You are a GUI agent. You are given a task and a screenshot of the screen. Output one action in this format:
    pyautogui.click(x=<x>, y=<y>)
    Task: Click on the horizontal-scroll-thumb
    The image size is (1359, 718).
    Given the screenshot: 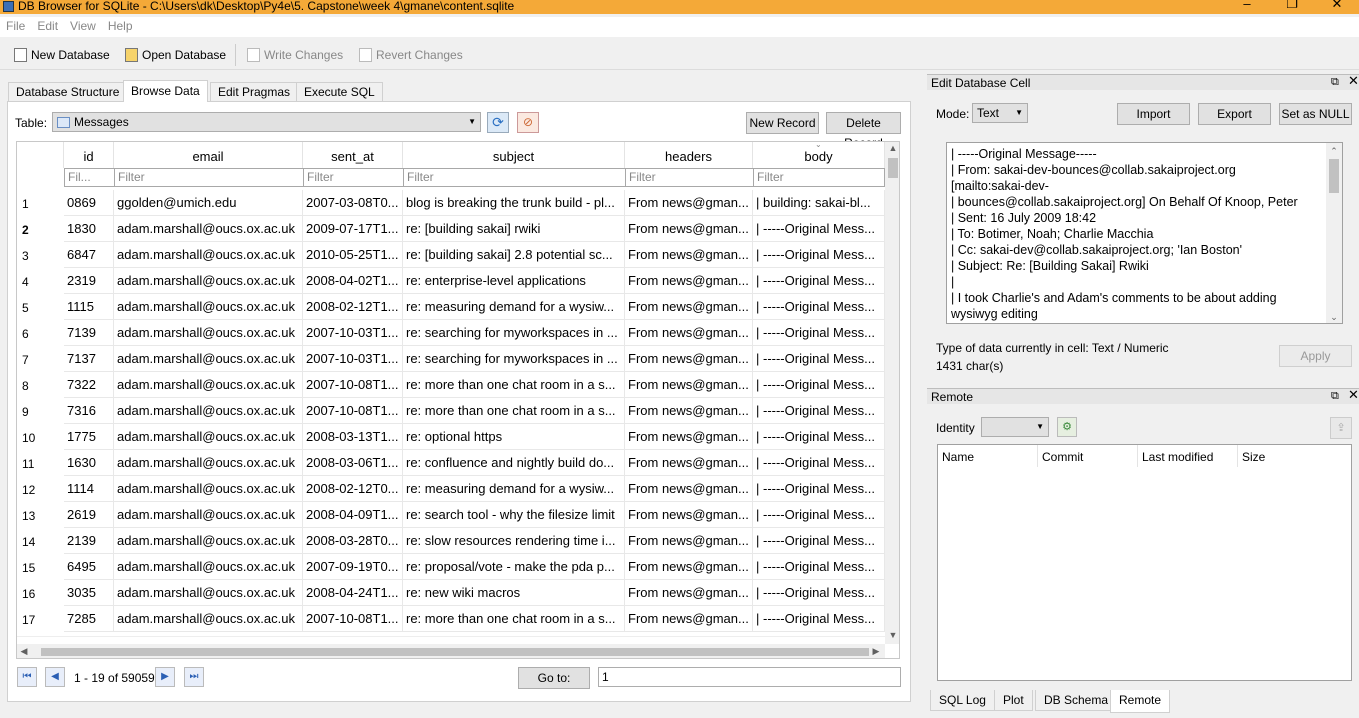 What is the action you would take?
    pyautogui.click(x=455, y=652)
    